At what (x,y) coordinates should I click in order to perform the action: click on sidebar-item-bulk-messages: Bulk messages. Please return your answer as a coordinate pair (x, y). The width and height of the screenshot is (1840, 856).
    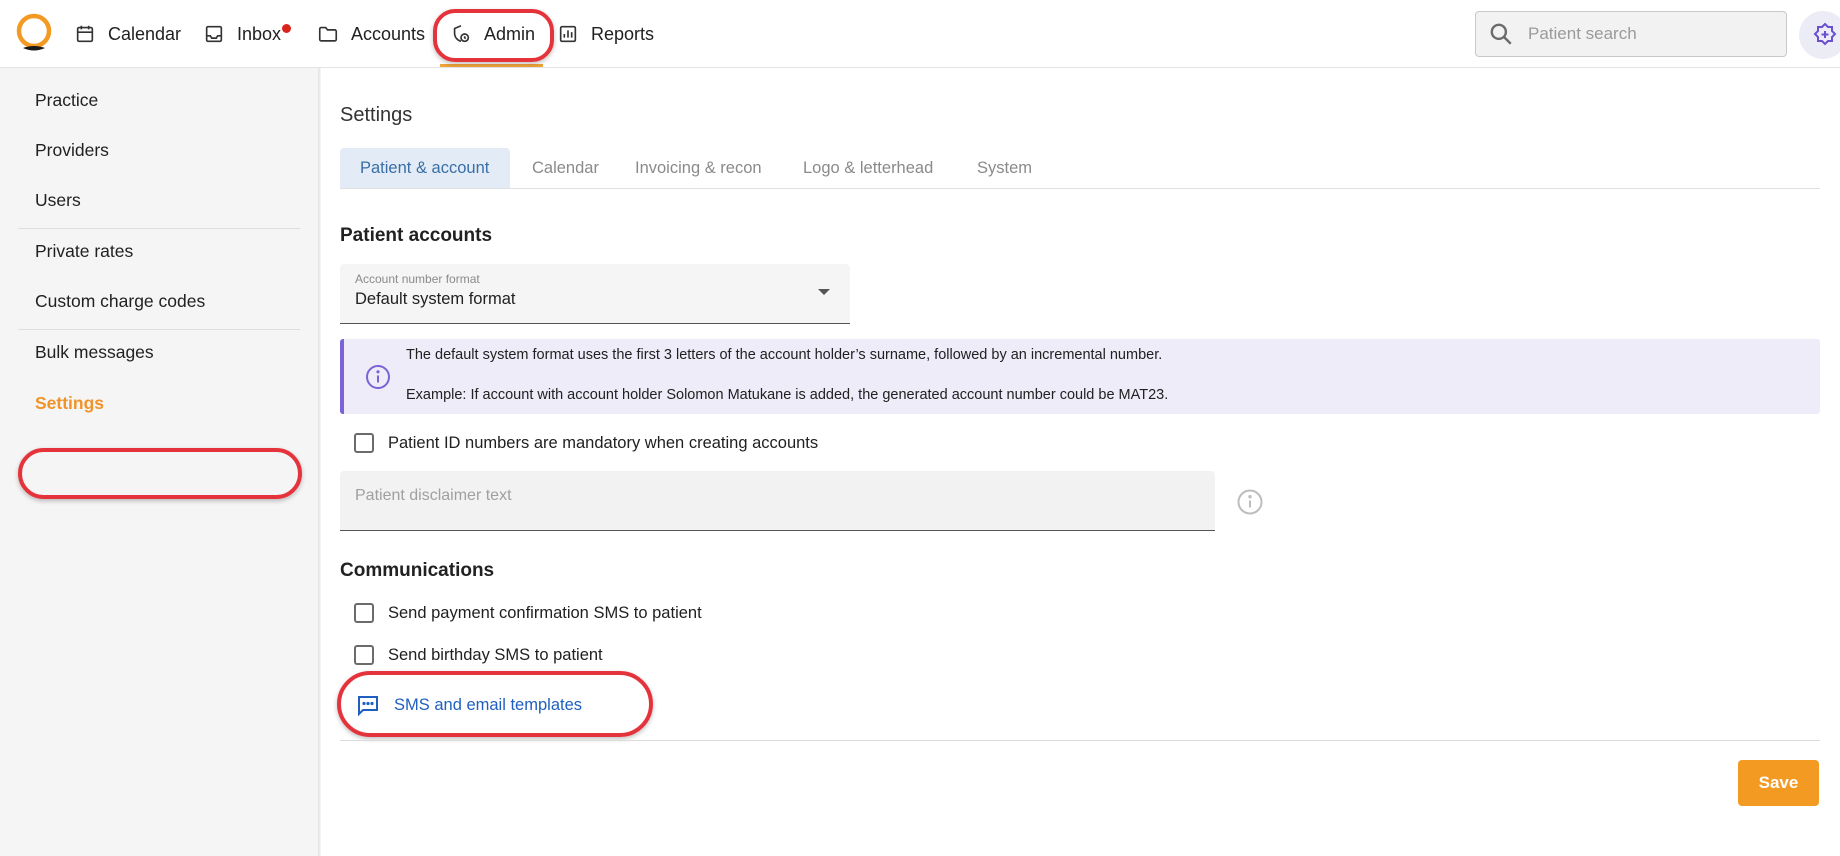
    Looking at the image, I should click on (94, 352).